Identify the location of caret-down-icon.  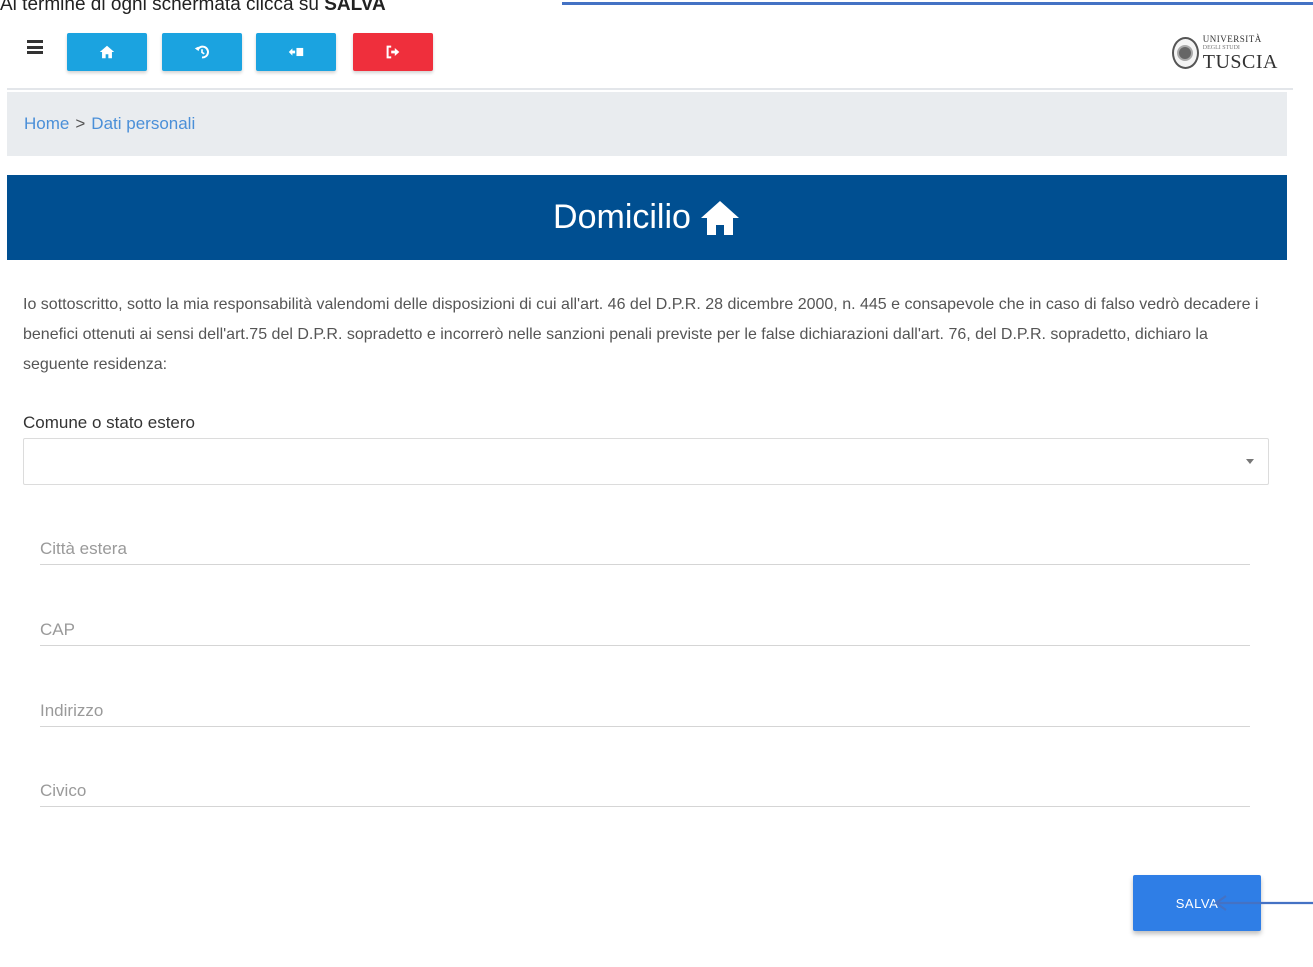
(1250, 461).